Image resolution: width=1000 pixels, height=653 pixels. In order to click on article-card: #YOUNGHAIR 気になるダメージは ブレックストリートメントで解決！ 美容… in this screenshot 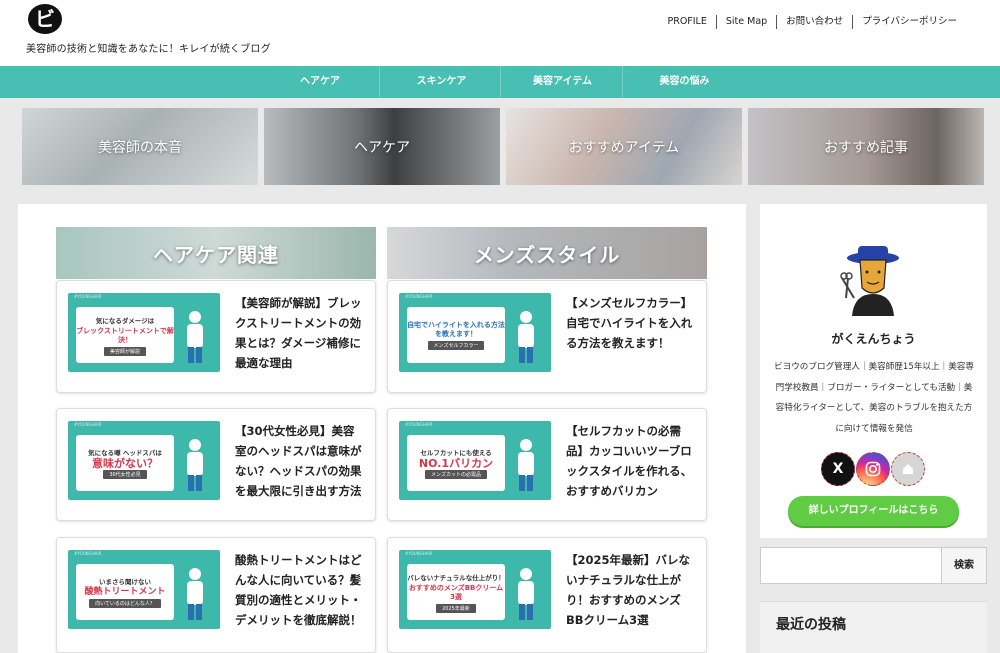, I will do `click(216, 336)`.